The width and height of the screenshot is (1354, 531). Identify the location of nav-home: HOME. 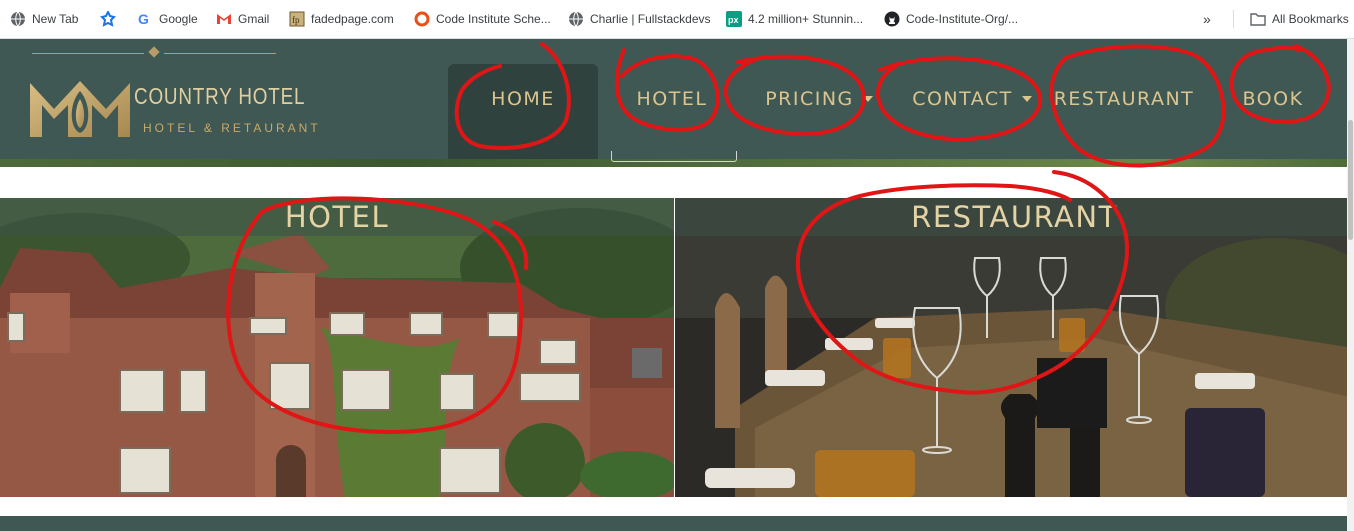
(523, 113).